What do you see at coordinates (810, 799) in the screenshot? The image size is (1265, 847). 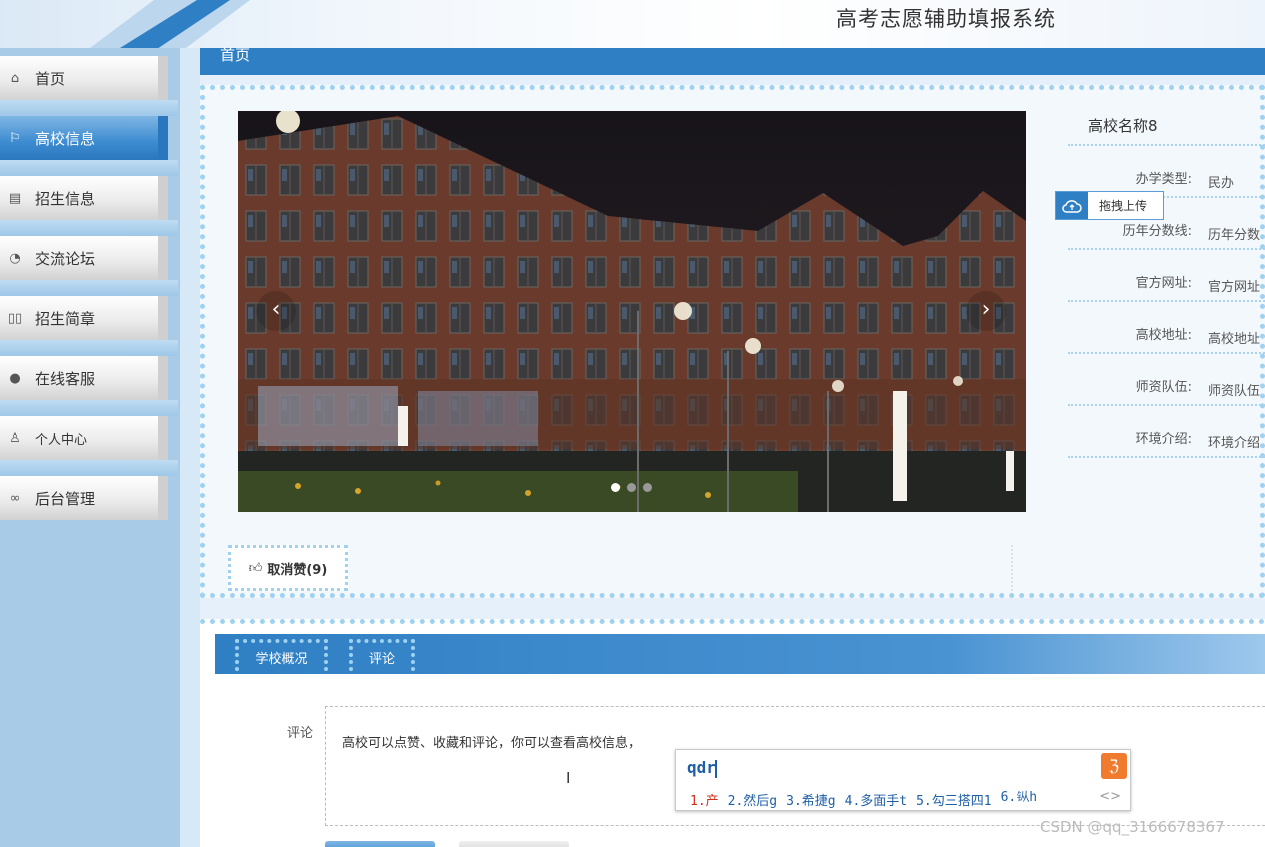 I see `ime-candidate: 3.希捷g` at bounding box center [810, 799].